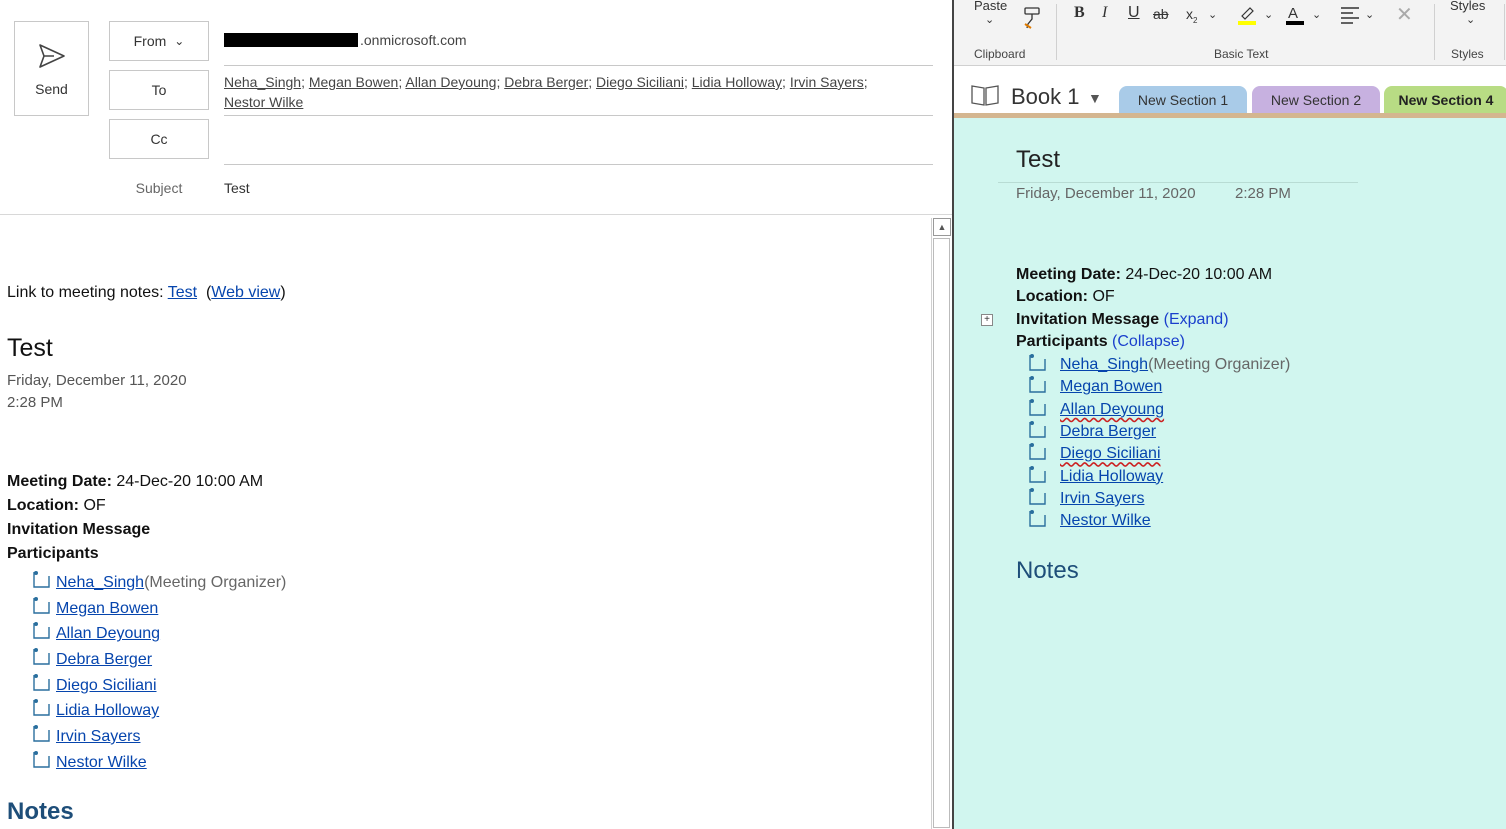  Describe the element at coordinates (354, 82) in the screenshot. I see `to-recipient: Megan Bowen` at that location.